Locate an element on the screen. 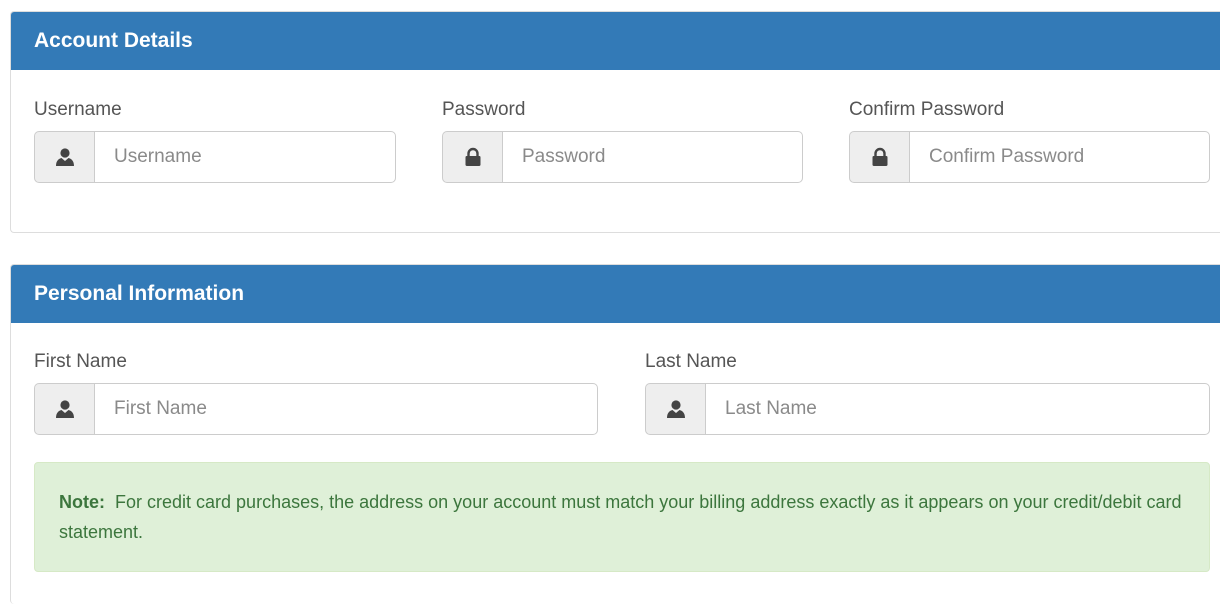 This screenshot has height=604, width=1220. first-name-addon is located at coordinates (64, 409).